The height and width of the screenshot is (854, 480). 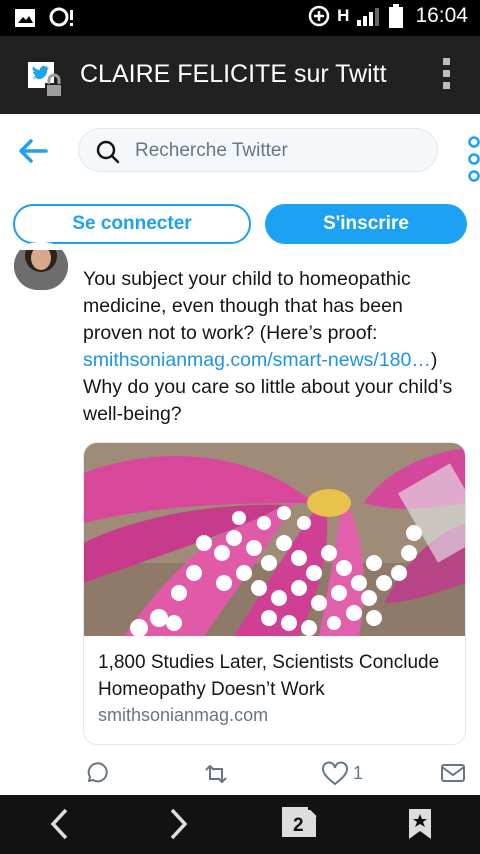 What do you see at coordinates (396, 16) in the screenshot?
I see `battery-icon` at bounding box center [396, 16].